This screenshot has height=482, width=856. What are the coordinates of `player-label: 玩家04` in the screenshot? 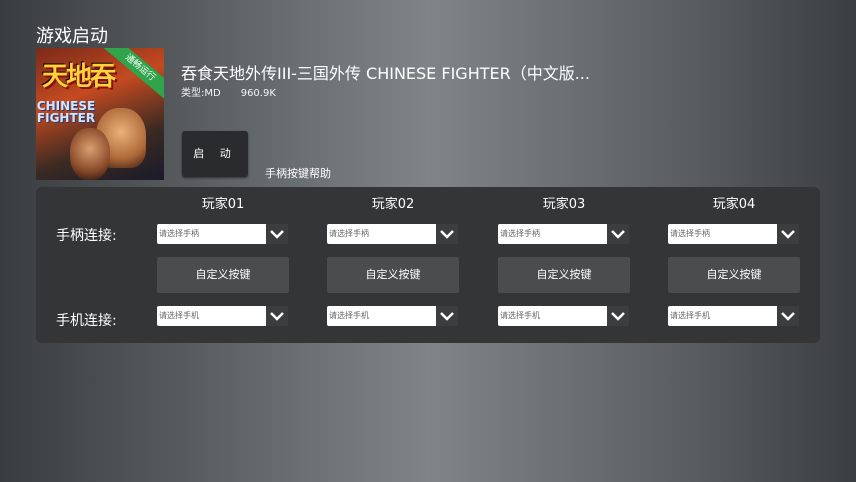 It's located at (734, 204).